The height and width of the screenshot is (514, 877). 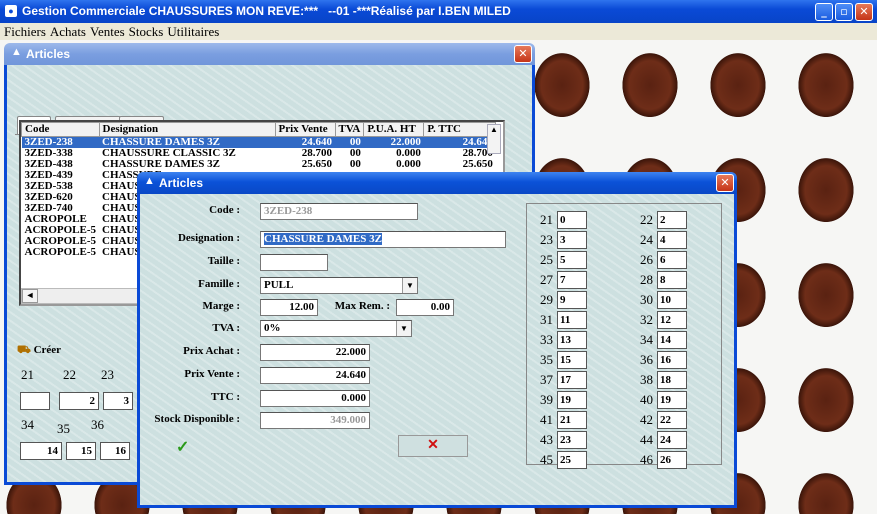 What do you see at coordinates (672, 360) in the screenshot?
I see `size-field-36: 16` at bounding box center [672, 360].